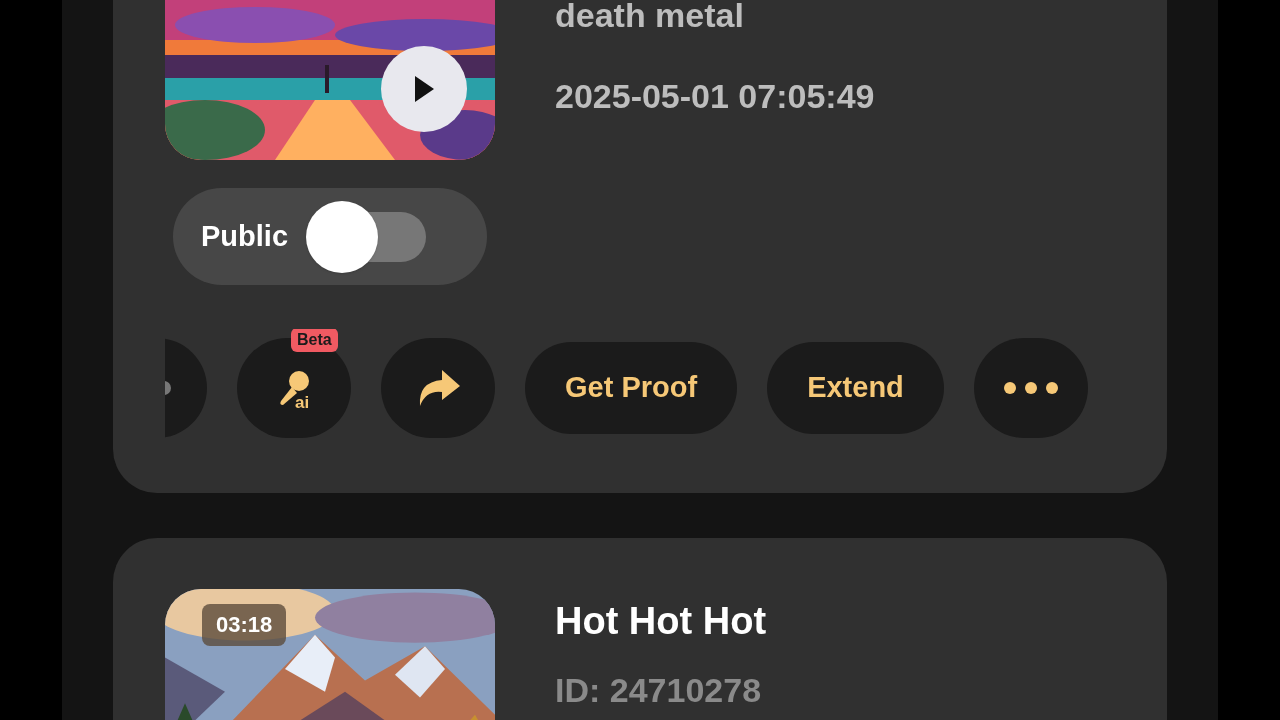 The image size is (1280, 720). I want to click on song-style: death metal, so click(650, 16).